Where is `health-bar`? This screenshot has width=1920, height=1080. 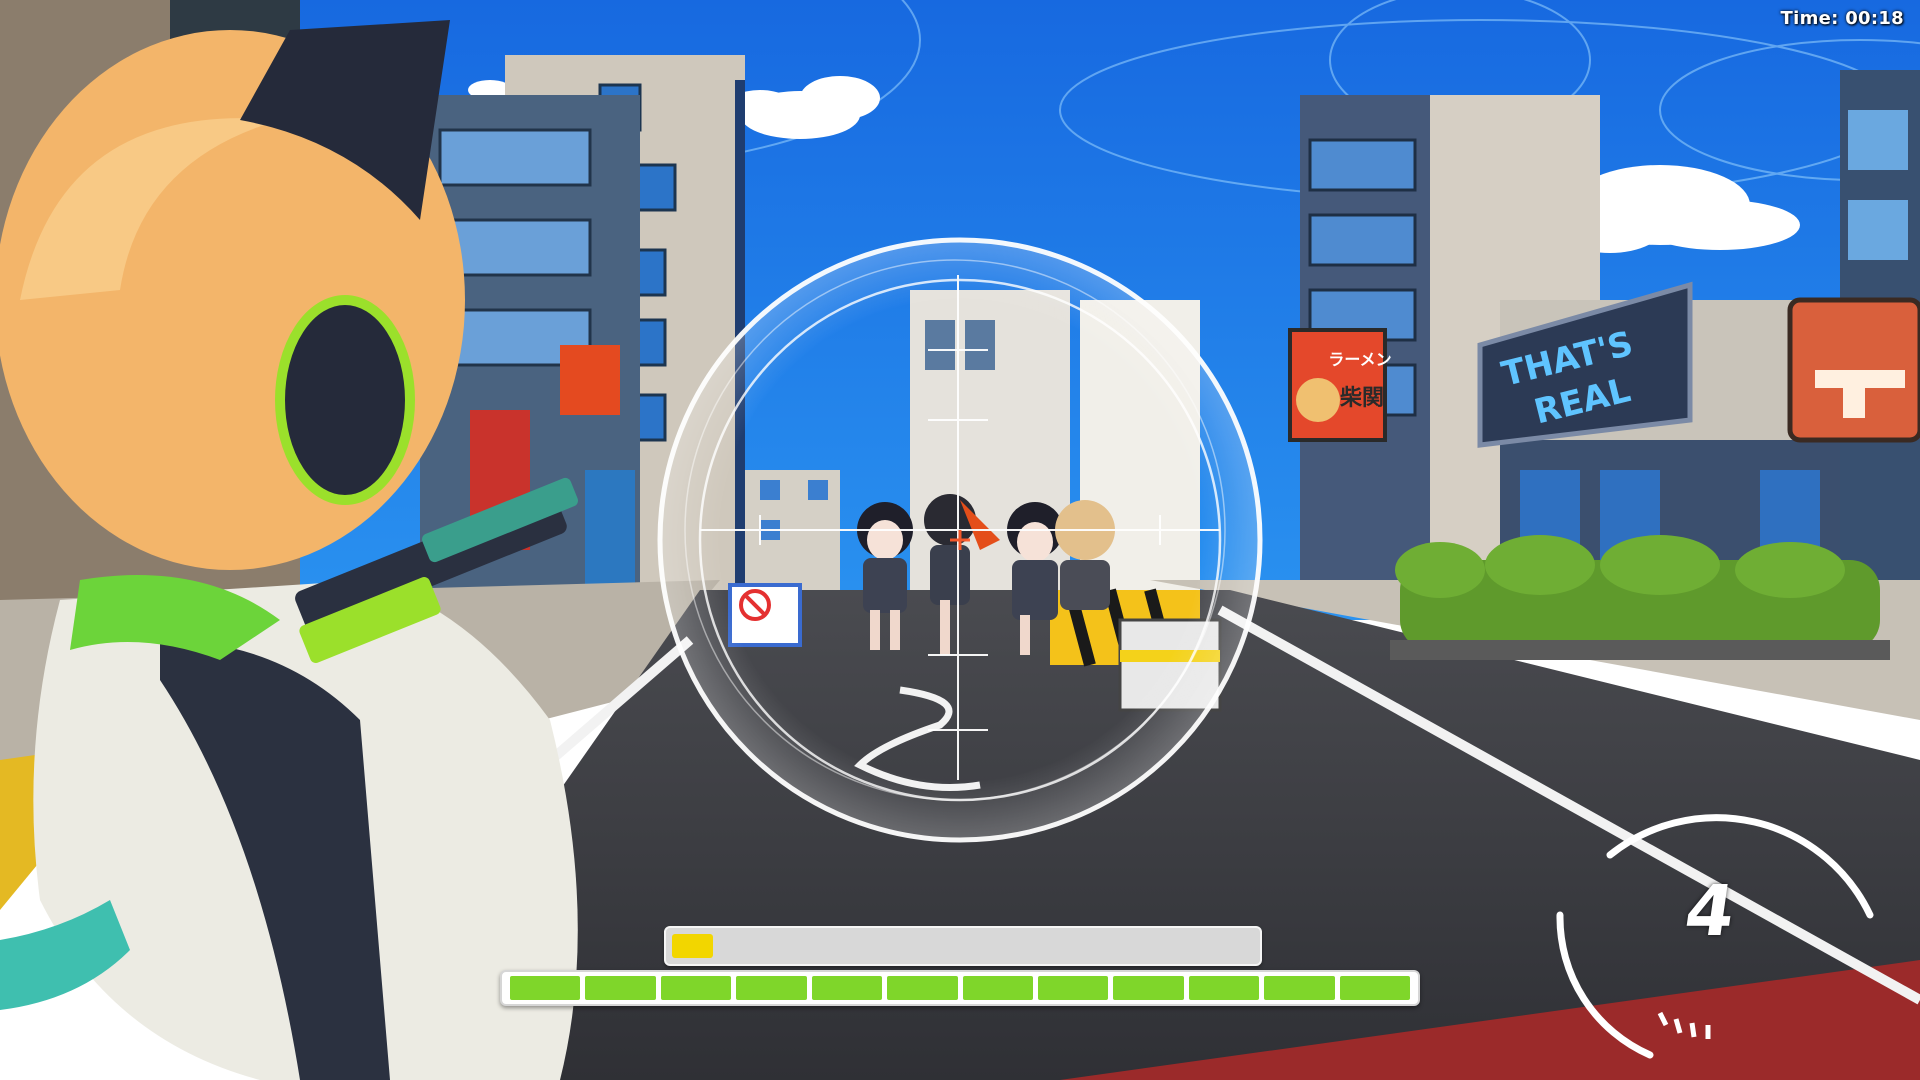 health-bar is located at coordinates (960, 988).